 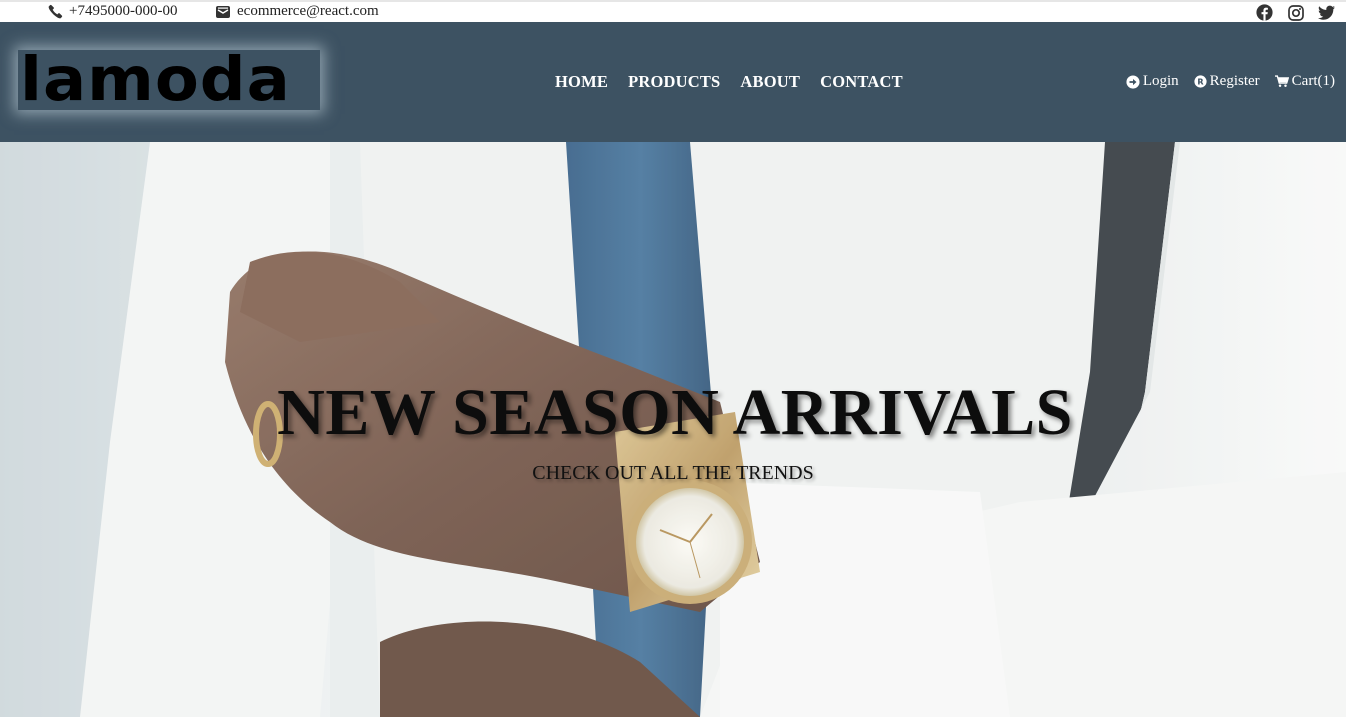 I want to click on email-contact: ecommerce@react.com, so click(x=297, y=11).